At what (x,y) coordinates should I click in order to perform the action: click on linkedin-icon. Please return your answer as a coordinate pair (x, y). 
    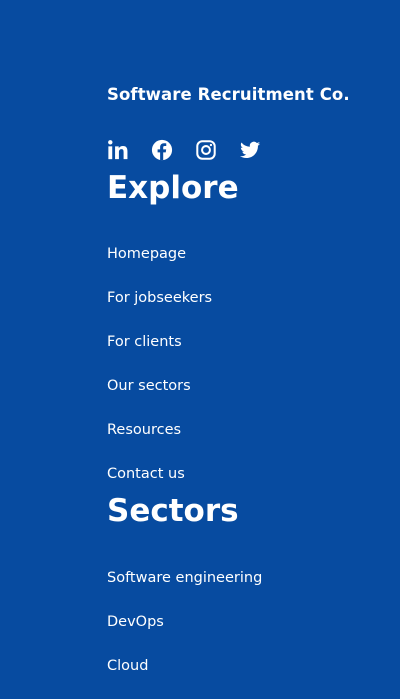
    Looking at the image, I should click on (118, 150).